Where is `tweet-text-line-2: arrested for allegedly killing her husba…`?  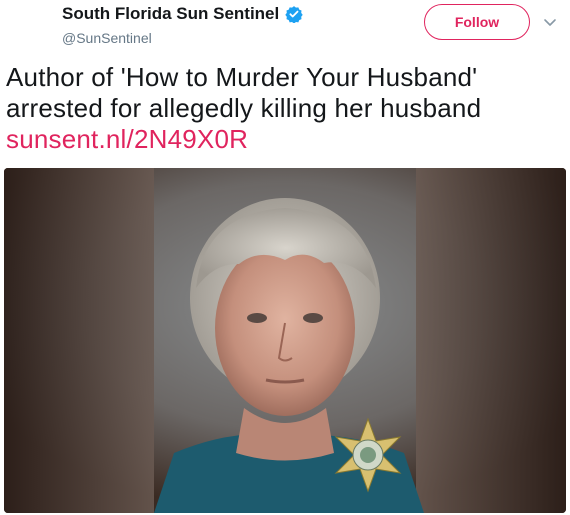 tweet-text-line-2: arrested for allegedly killing her husba… is located at coordinates (244, 108).